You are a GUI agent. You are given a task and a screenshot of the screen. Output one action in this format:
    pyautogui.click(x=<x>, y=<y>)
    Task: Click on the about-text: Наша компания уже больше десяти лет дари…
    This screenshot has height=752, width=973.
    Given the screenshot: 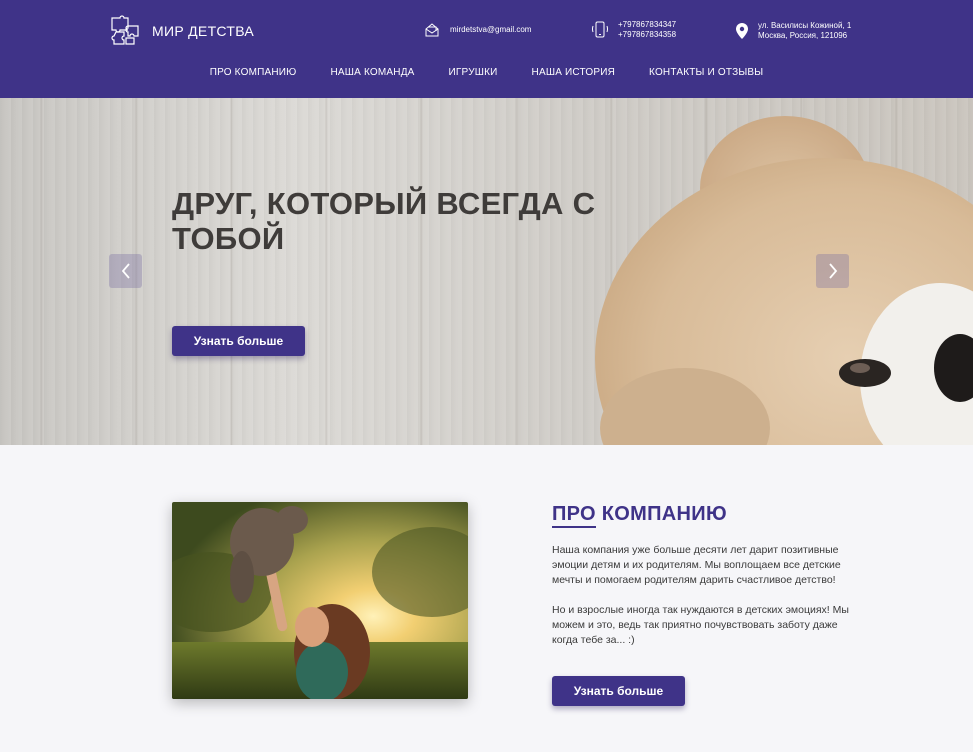 What is the action you would take?
    pyautogui.click(x=707, y=603)
    